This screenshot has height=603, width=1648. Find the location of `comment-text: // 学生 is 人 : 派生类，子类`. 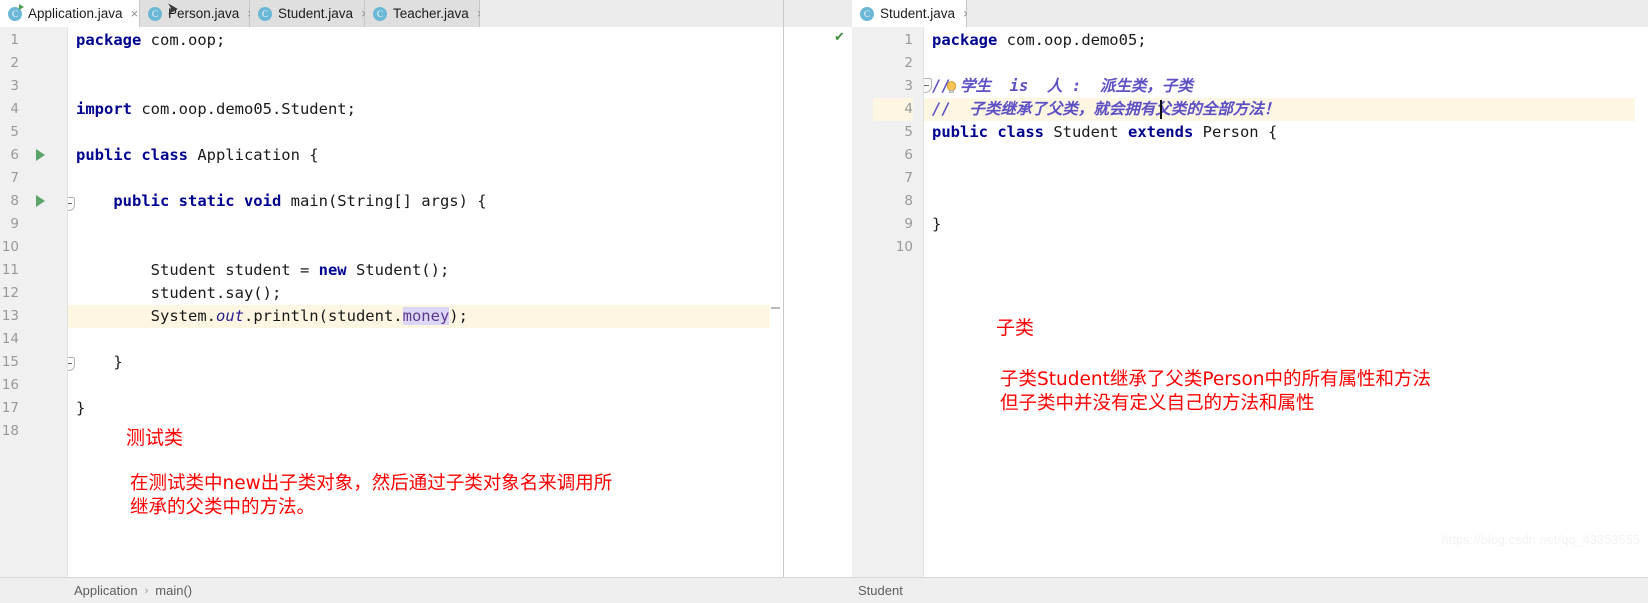

comment-text: // 学生 is 人 : 派生类，子类 is located at coordinates (1062, 86).